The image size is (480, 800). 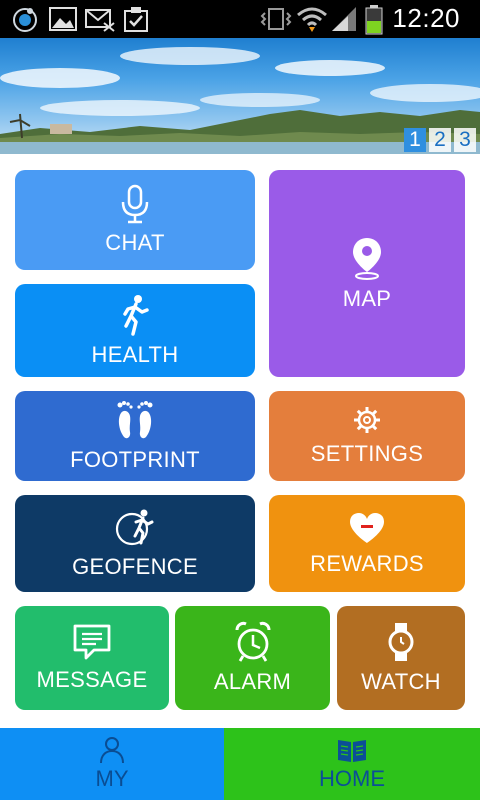 What do you see at coordinates (367, 298) in the screenshot?
I see `map-label: MAP` at bounding box center [367, 298].